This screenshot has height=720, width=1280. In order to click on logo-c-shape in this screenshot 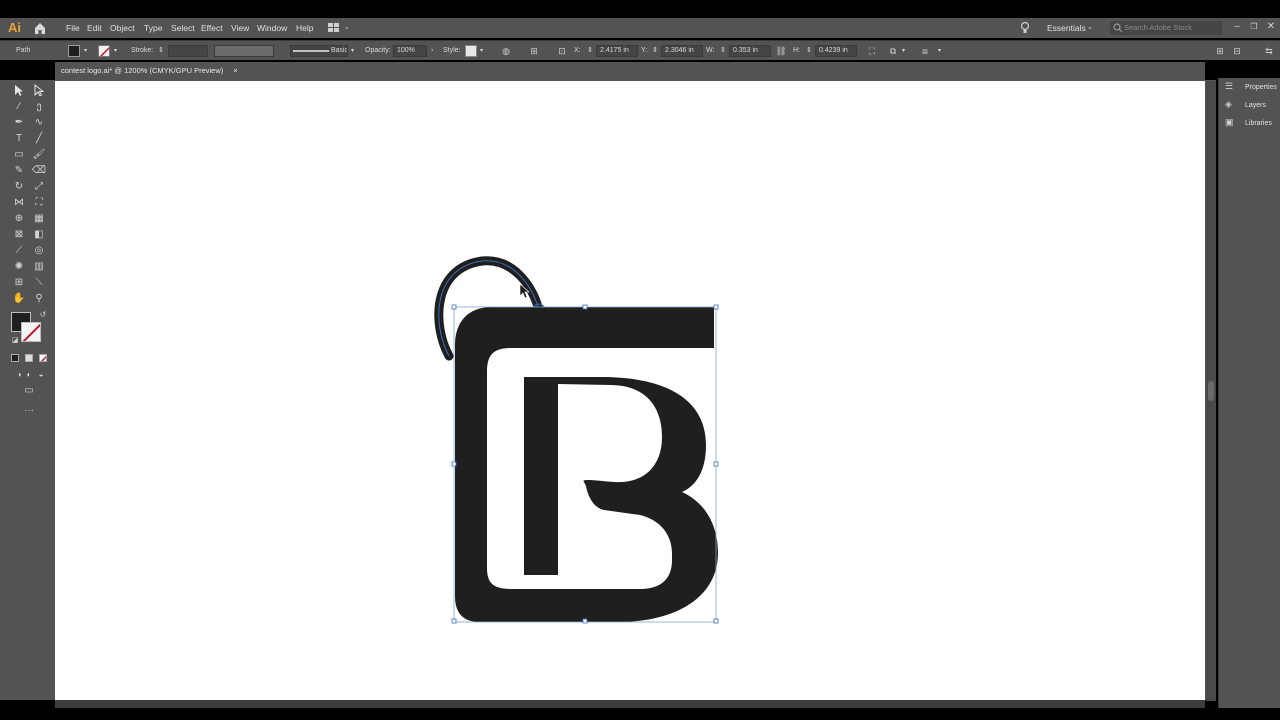, I will do `click(586, 464)`.